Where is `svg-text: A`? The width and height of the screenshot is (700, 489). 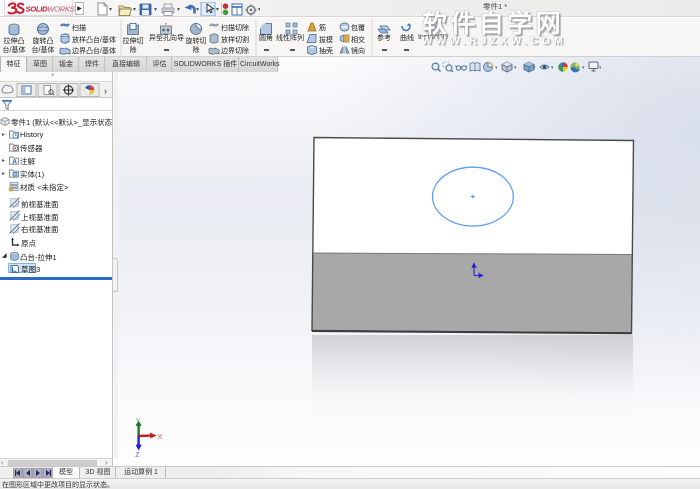
svg-text: A is located at coordinates (14, 162).